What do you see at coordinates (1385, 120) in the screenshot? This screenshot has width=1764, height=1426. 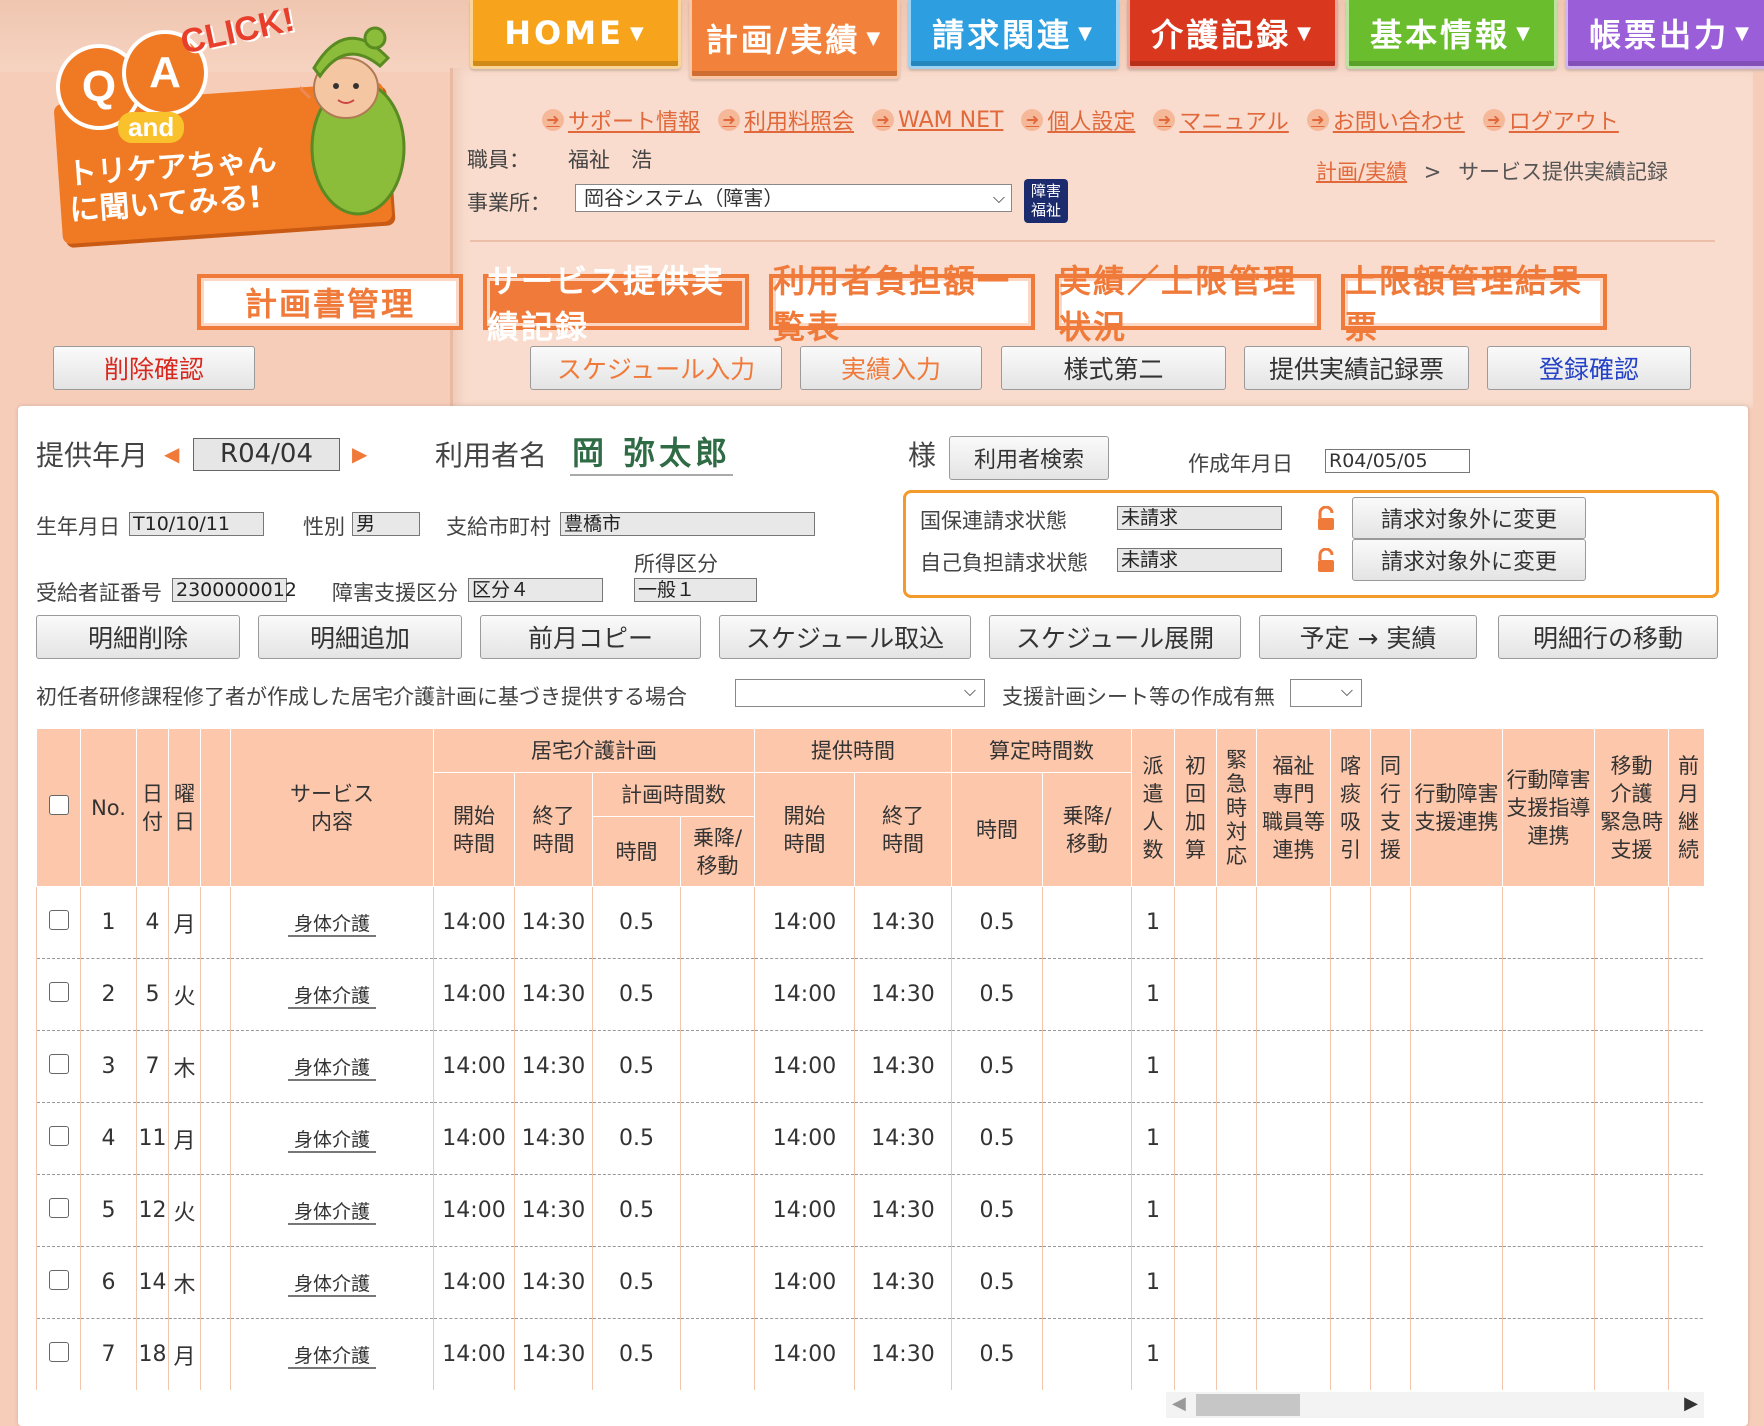 I see `link-contact: ➜ お問い合わせ` at bounding box center [1385, 120].